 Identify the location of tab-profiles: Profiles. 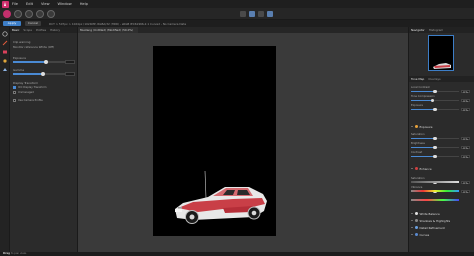
(41, 30).